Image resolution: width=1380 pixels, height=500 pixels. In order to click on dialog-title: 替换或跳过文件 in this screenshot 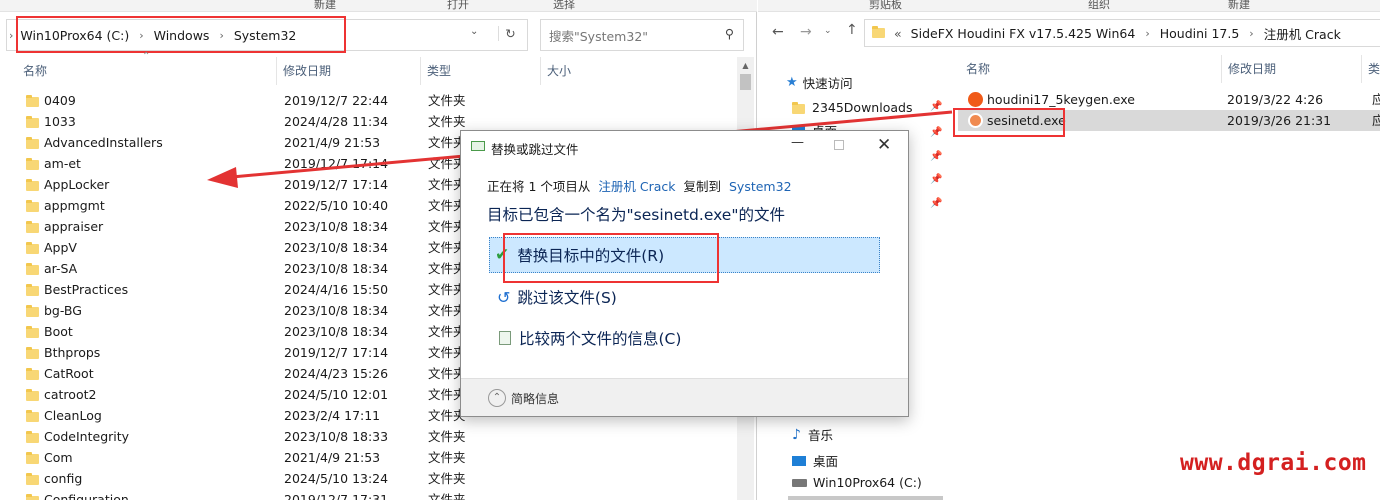, I will do `click(535, 149)`.